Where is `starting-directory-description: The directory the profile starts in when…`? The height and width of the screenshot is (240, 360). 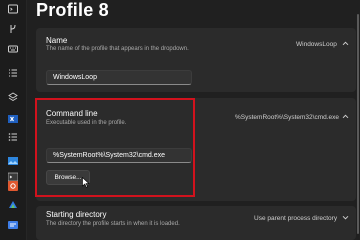 starting-directory-description: The directory the profile starts in when… is located at coordinates (113, 224).